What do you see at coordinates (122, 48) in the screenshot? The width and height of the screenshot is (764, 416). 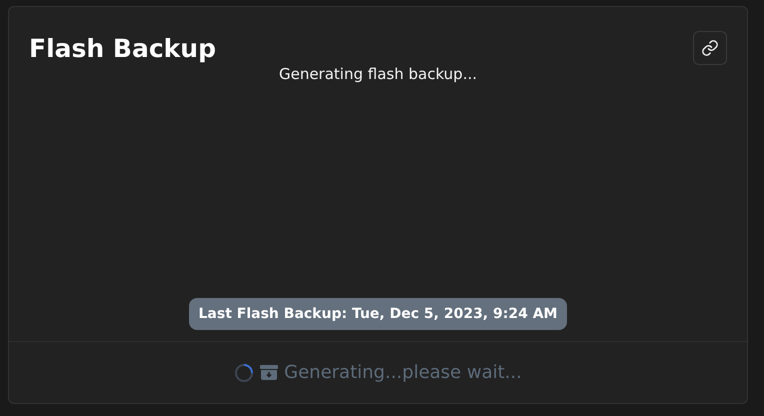 I see `card-title: Flash Backup` at bounding box center [122, 48].